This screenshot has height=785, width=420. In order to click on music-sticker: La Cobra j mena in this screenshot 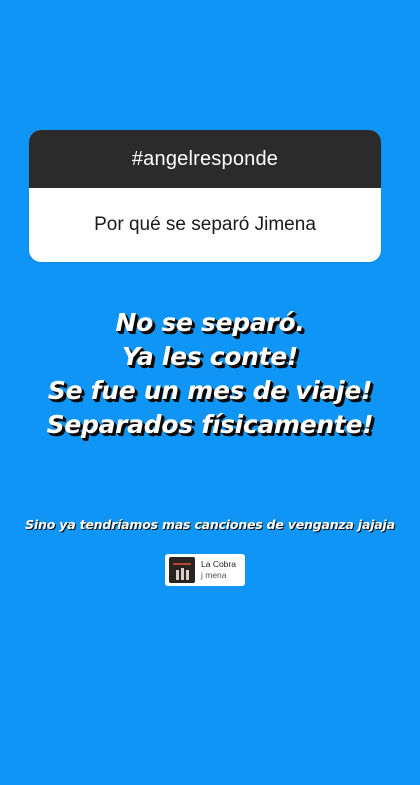, I will do `click(205, 570)`.